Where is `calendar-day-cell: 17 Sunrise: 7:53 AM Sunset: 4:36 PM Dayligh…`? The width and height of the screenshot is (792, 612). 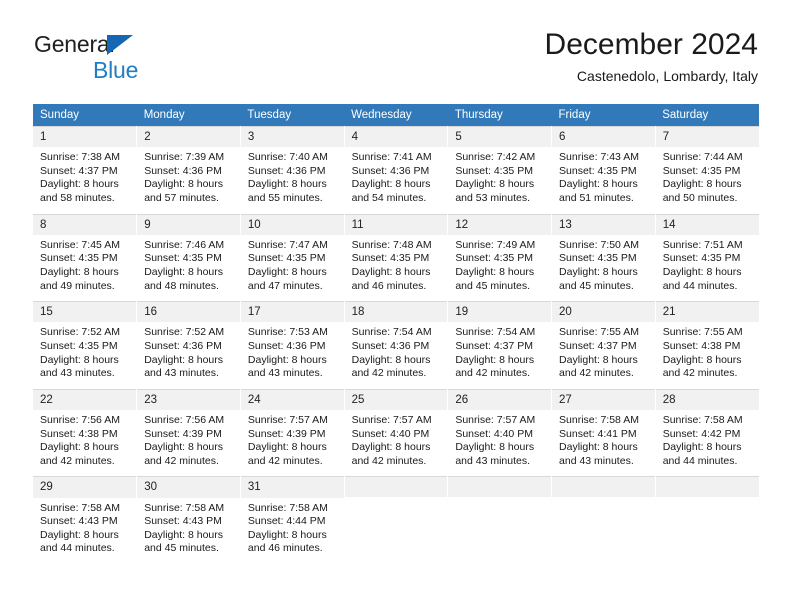 calendar-day-cell: 17 Sunrise: 7:53 AM Sunset: 4:36 PM Dayligh… is located at coordinates (292, 341).